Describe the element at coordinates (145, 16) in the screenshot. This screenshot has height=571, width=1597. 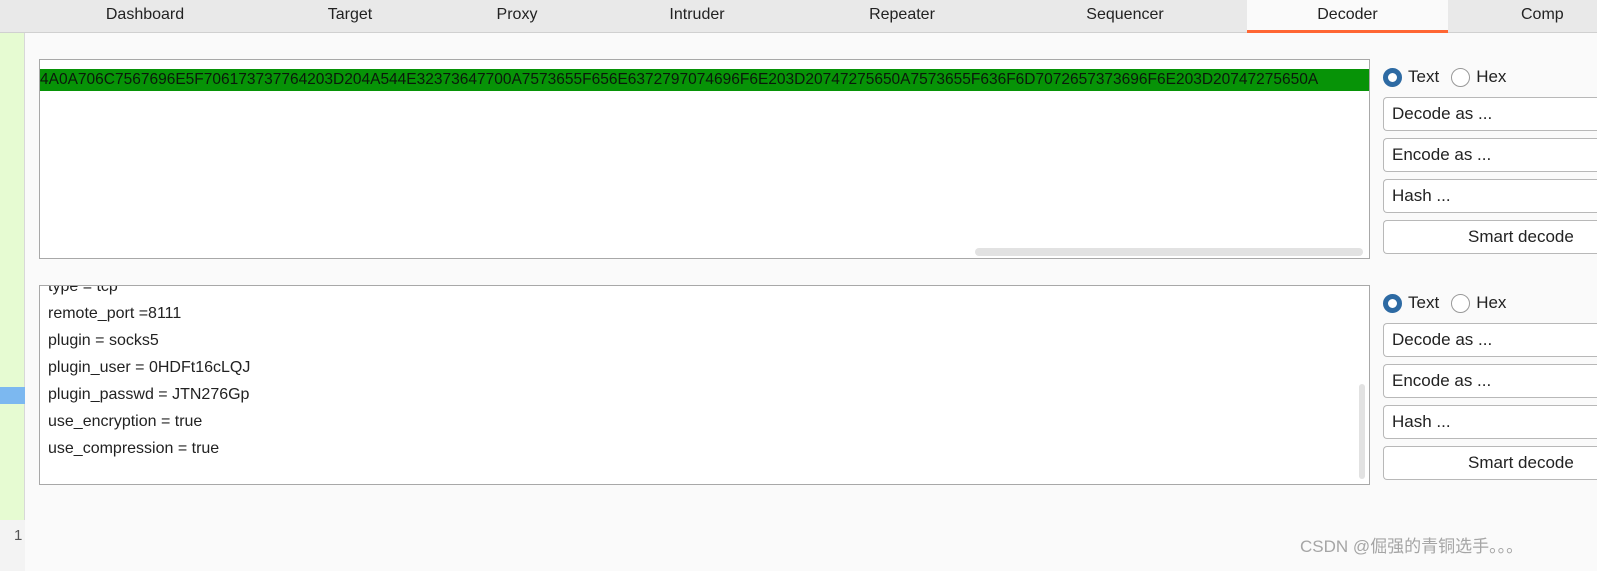
I see `tab-dashboard: Dashboard` at that location.